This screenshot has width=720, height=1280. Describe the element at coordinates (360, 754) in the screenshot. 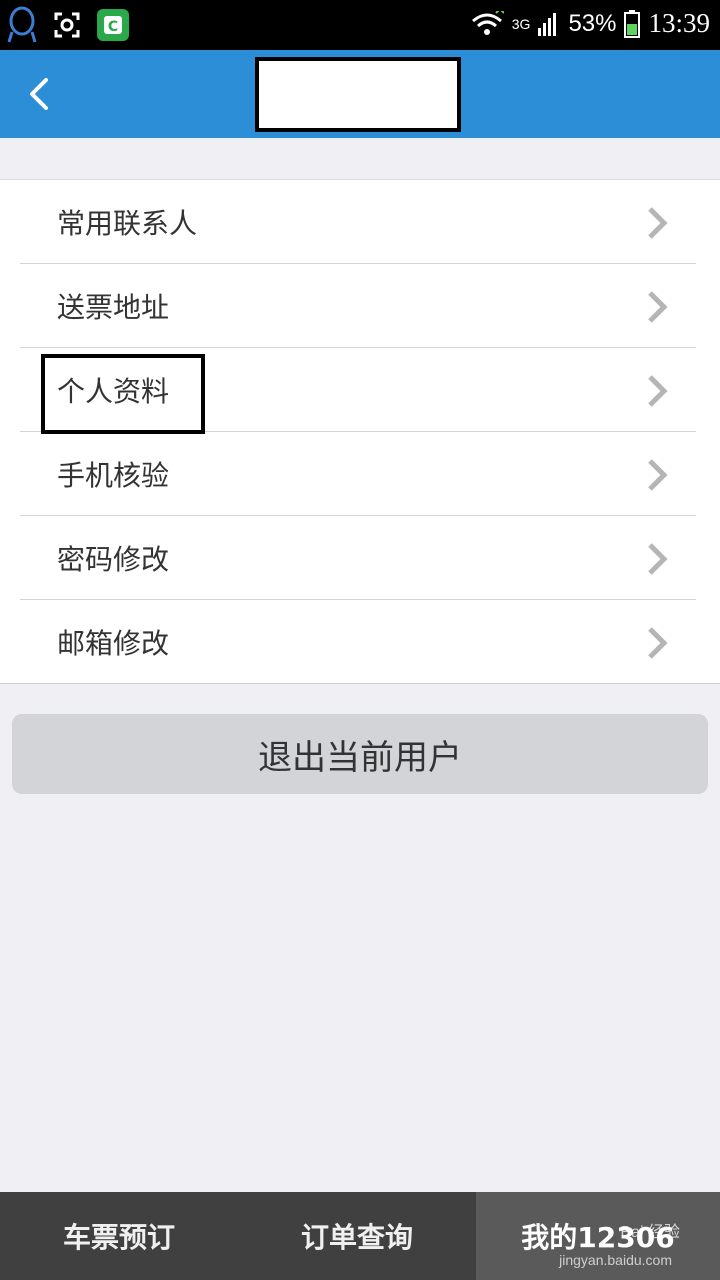

I see `logout-button: 退出当前用户` at that location.